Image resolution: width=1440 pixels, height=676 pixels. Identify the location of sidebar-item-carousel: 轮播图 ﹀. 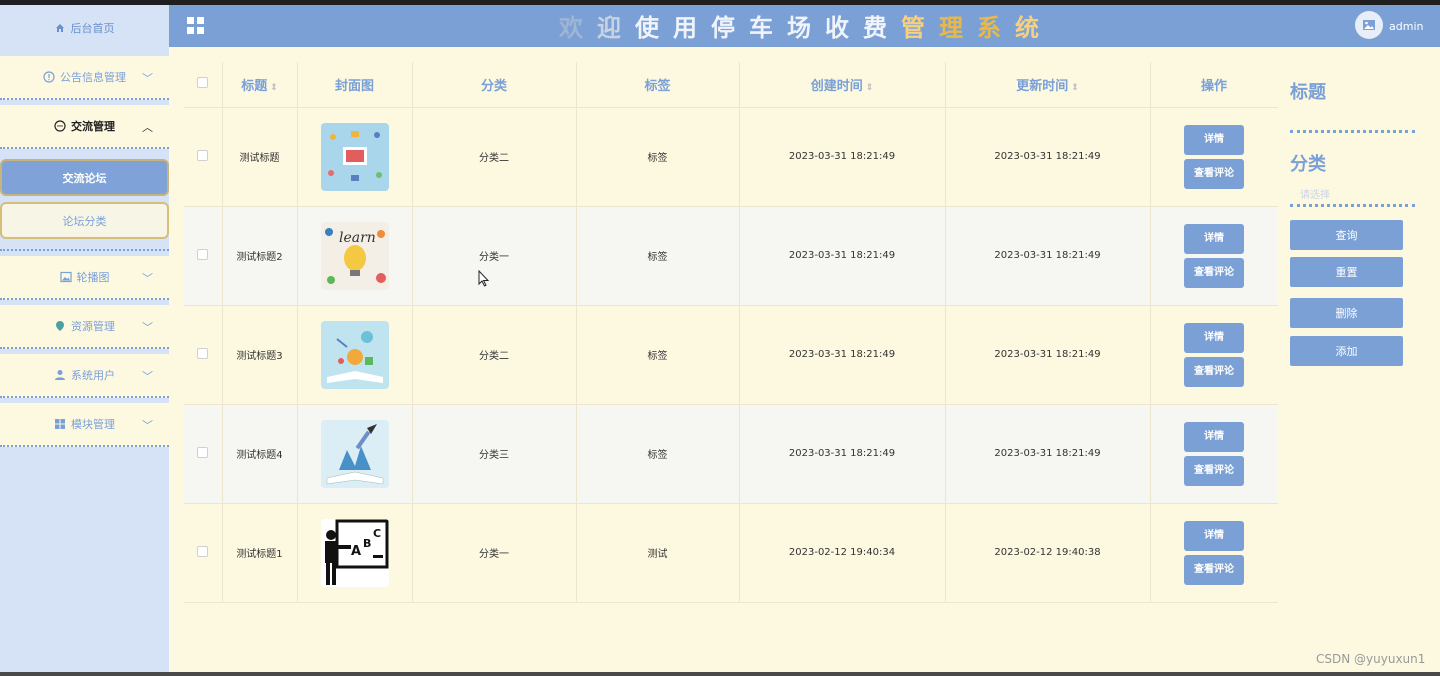
(84, 278).